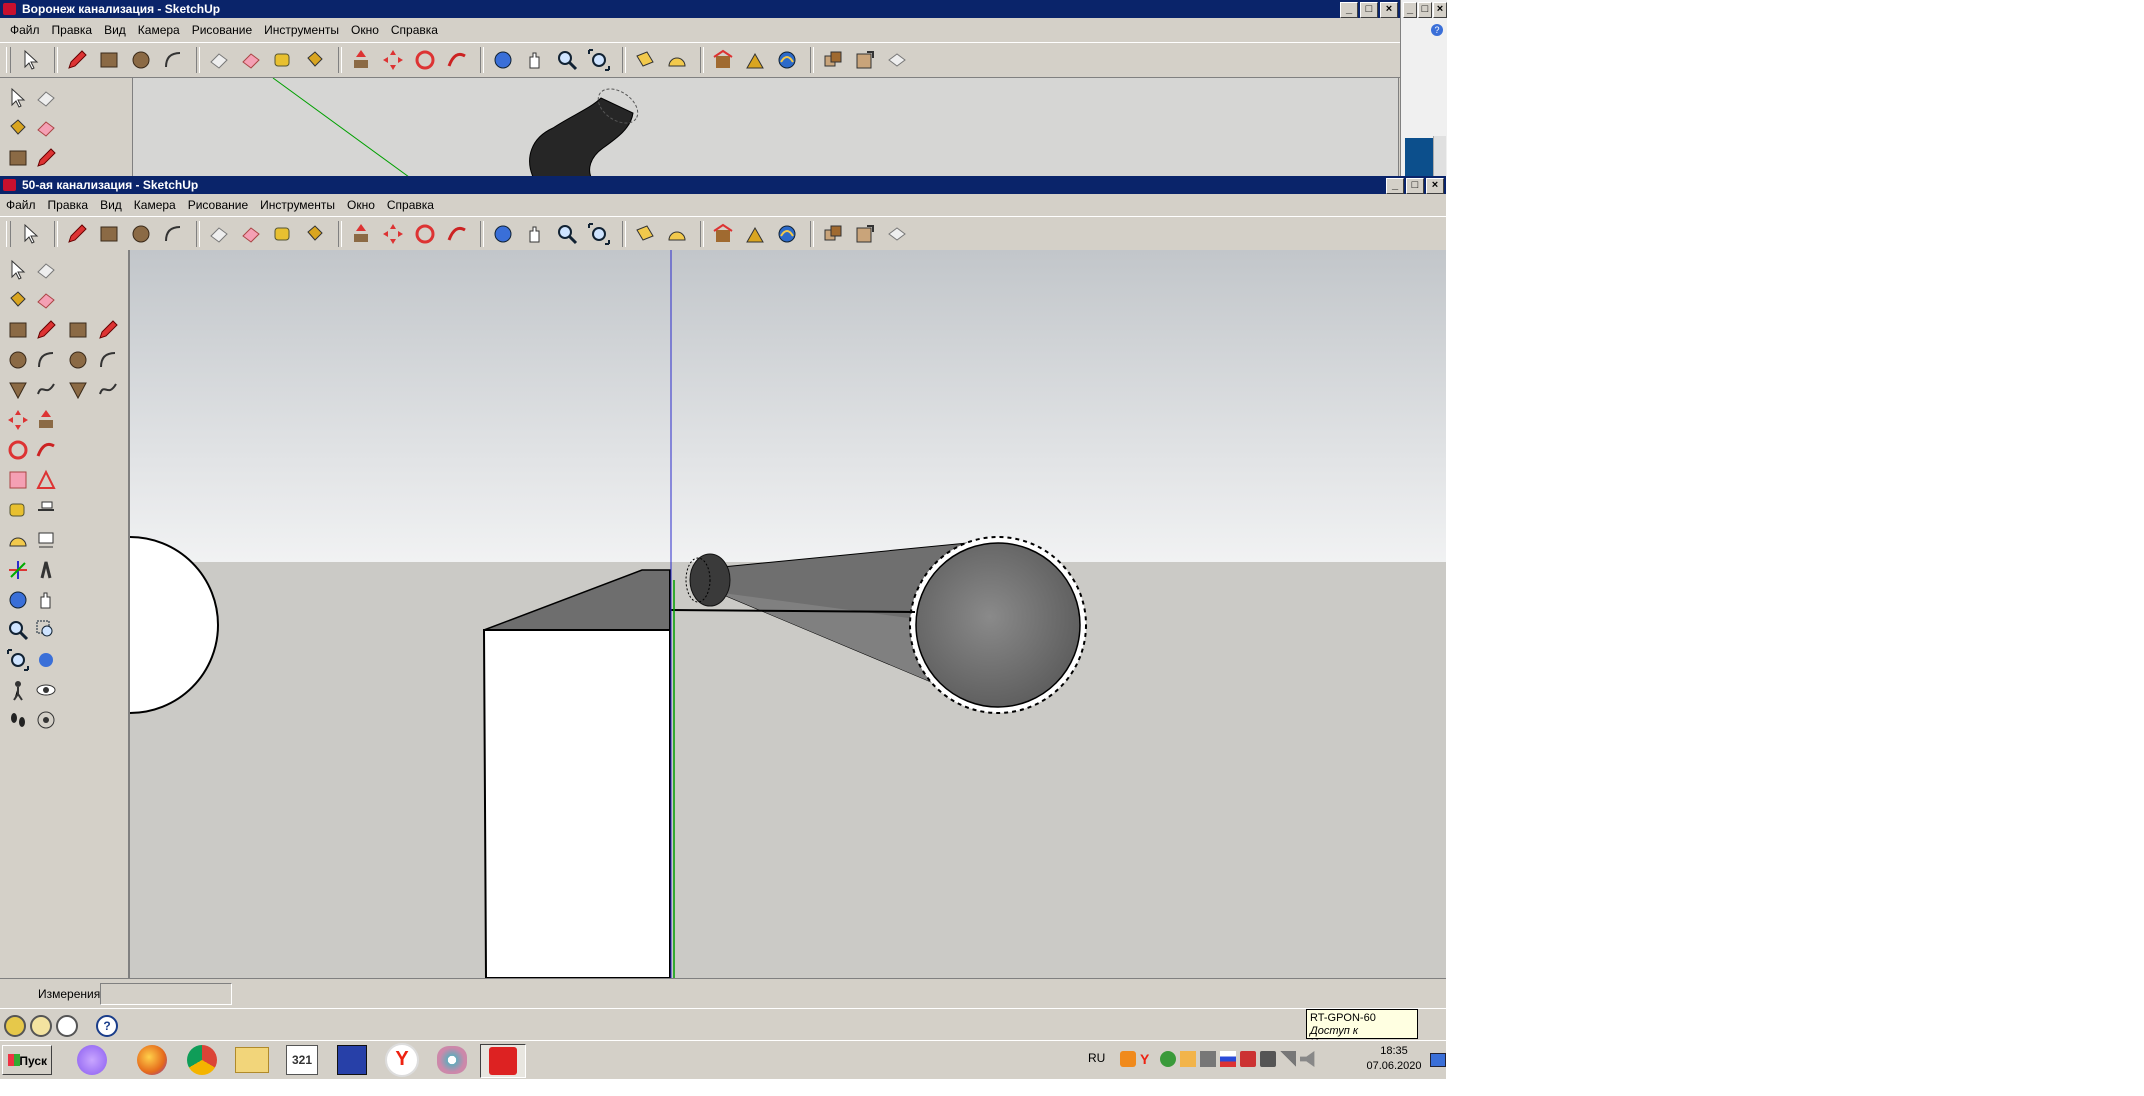  I want to click on follow-me-icon, so click(46, 450).